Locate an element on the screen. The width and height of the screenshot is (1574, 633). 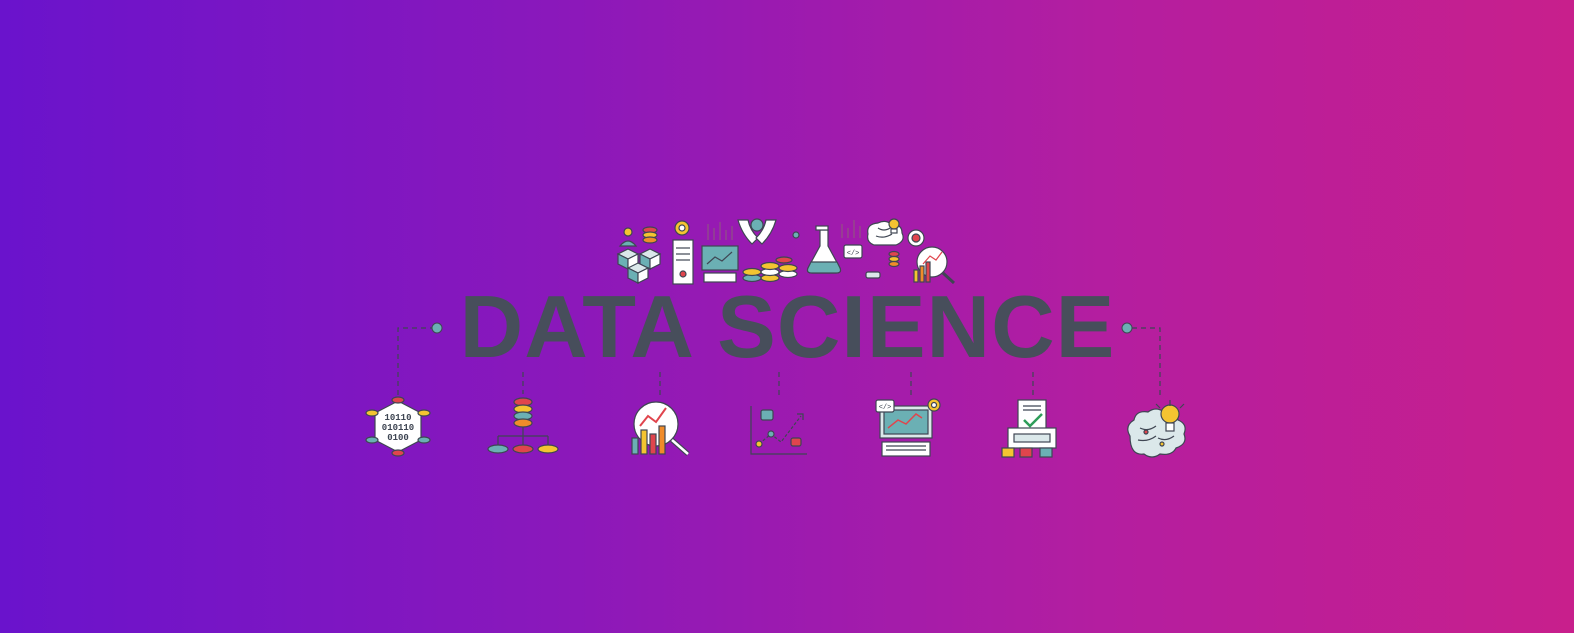
code-tag-bottom: </> is located at coordinates (885, 408).